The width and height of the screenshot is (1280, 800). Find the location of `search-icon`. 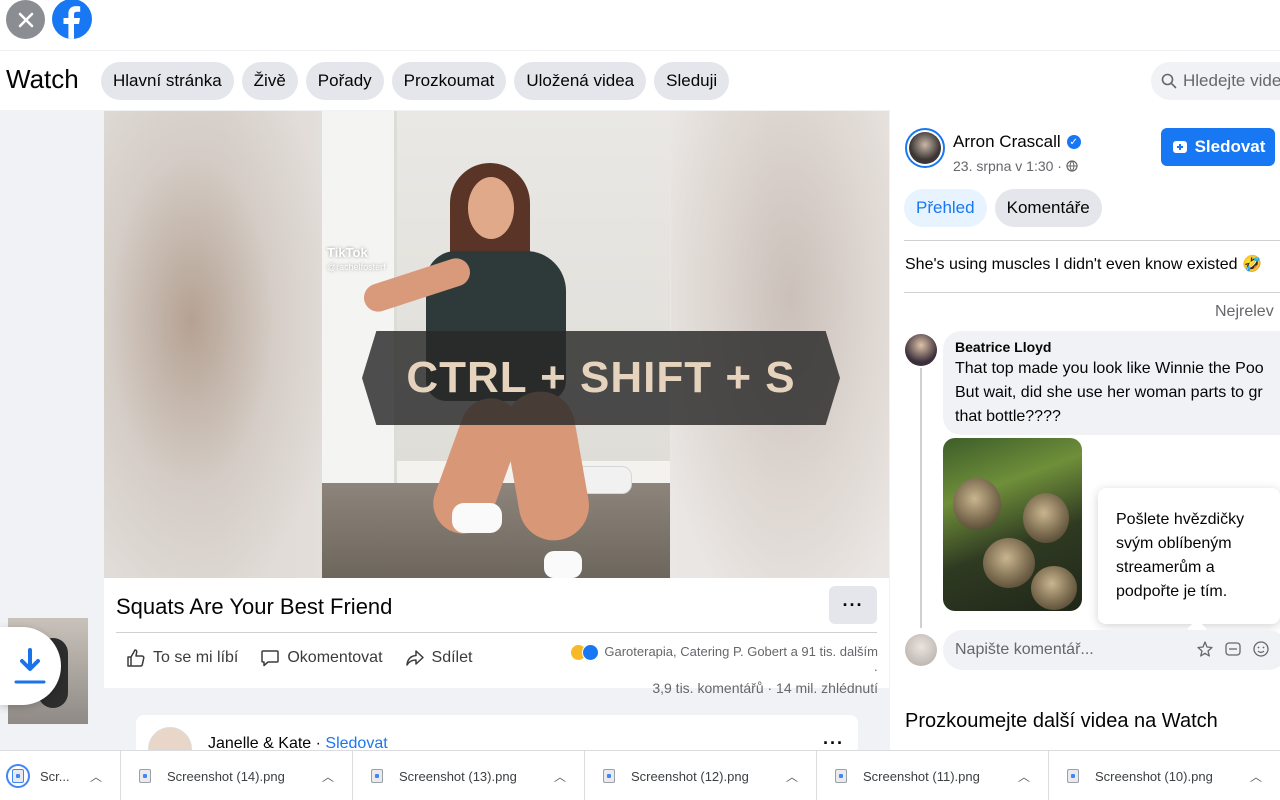

search-icon is located at coordinates (1169, 81).